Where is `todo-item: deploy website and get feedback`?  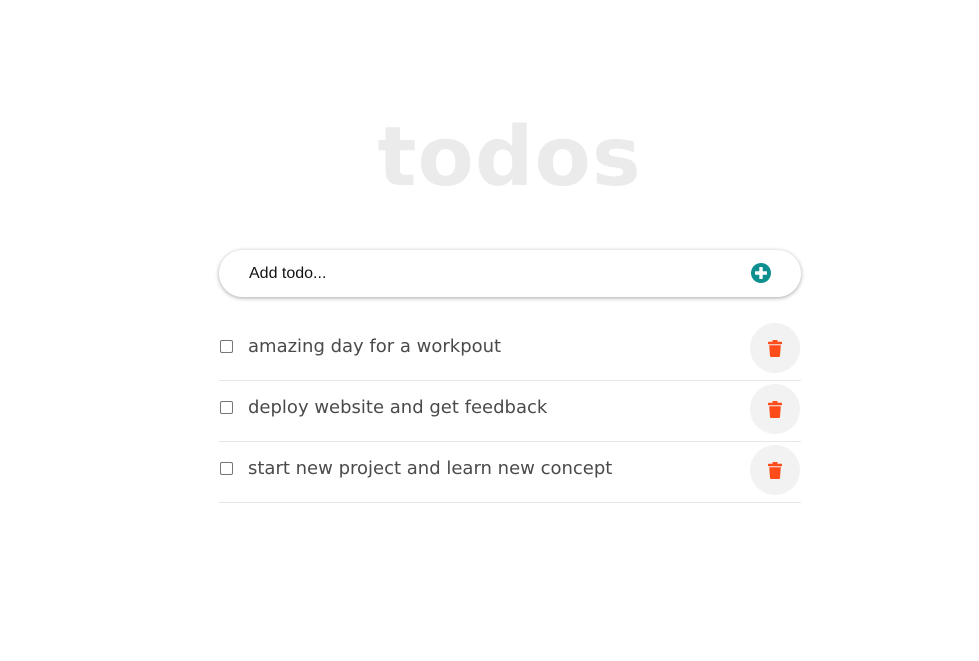
todo-item: deploy website and get feedback is located at coordinates (510, 411).